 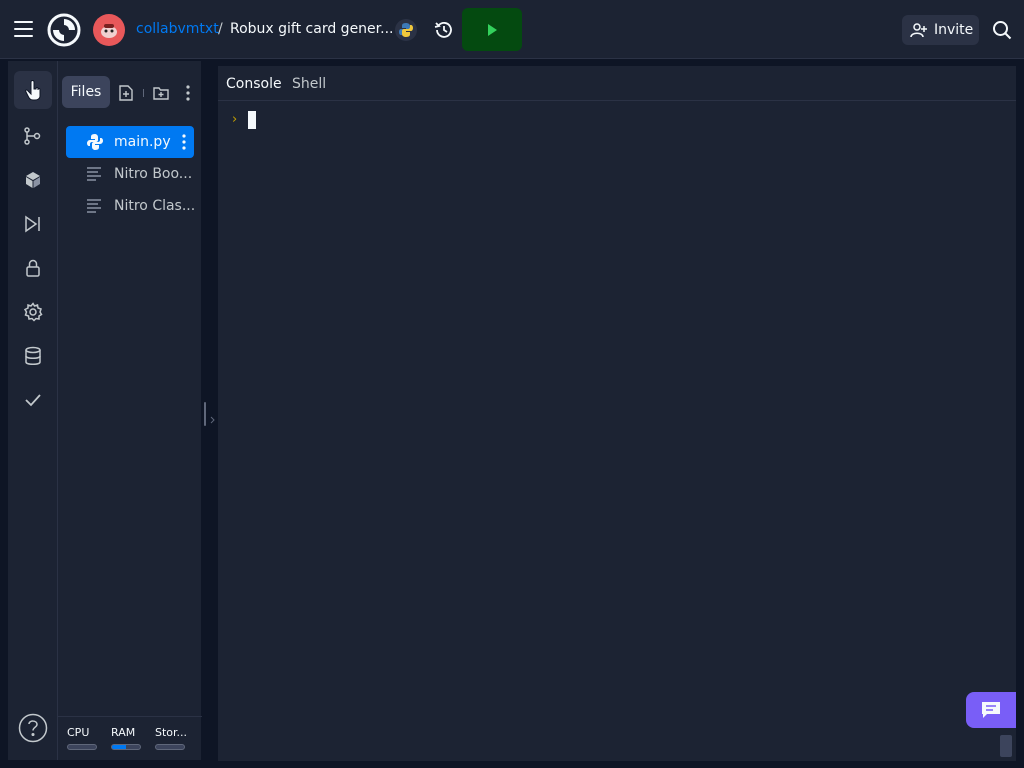 I want to click on sidebar-nav, so click(x=32, y=410).